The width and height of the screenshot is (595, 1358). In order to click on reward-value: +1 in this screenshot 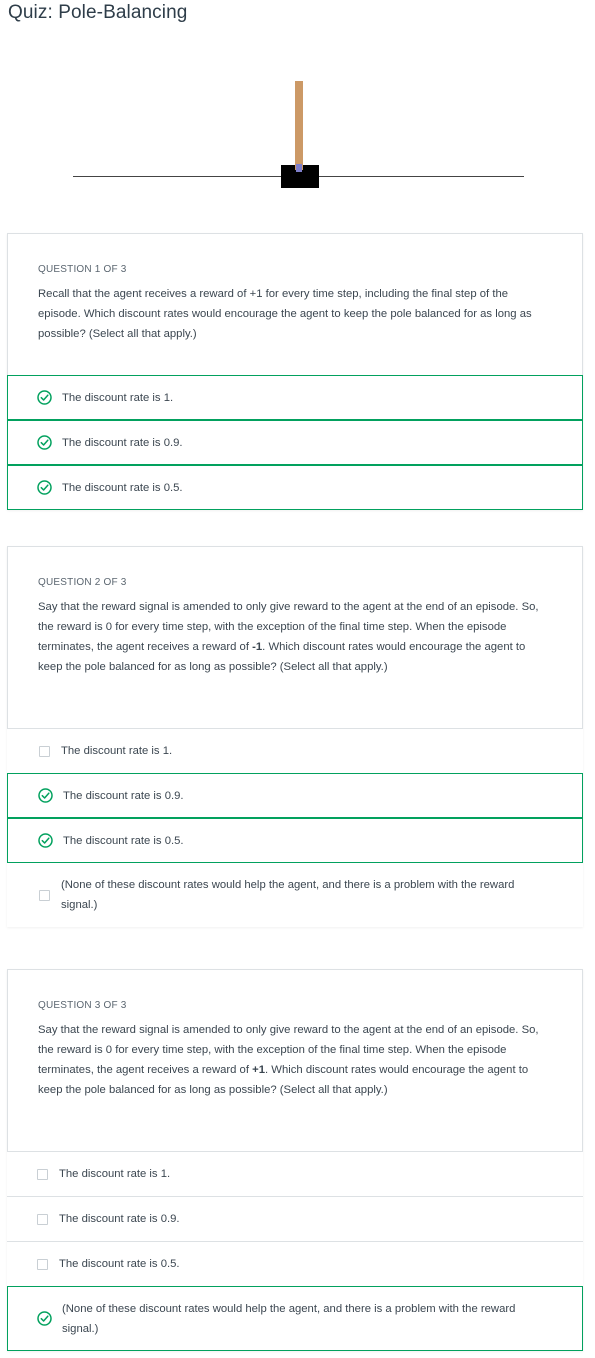, I will do `click(259, 1070)`.